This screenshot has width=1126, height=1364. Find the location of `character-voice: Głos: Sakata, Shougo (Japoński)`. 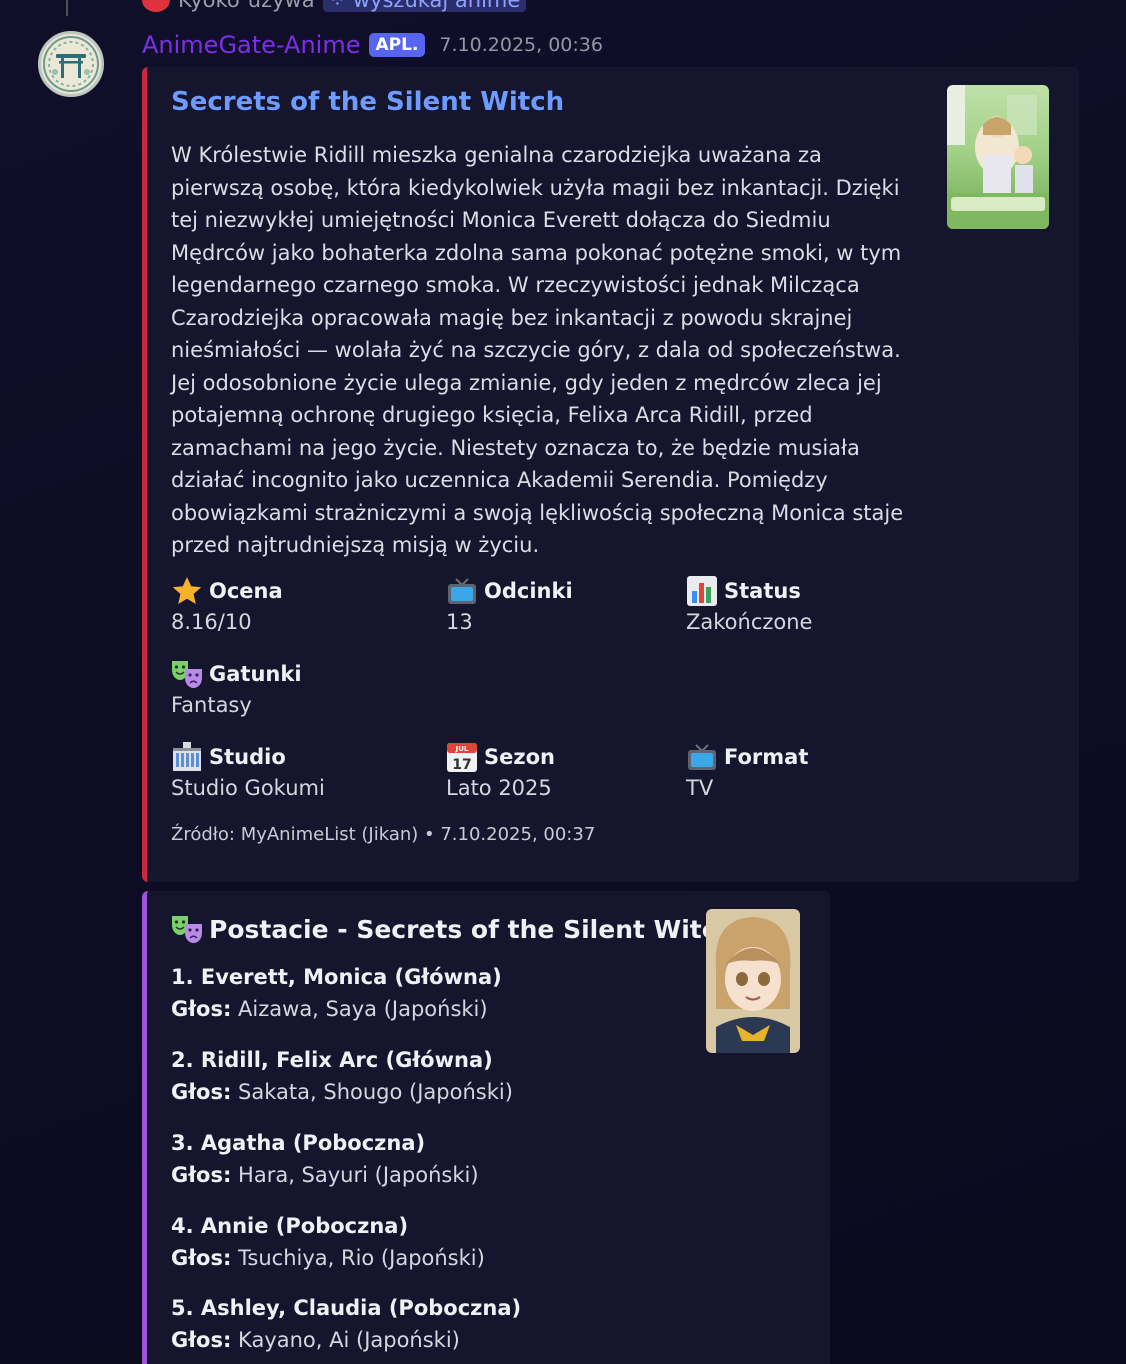

character-voice: Głos: Sakata, Shougo (Japoński) is located at coordinates (342, 1092).